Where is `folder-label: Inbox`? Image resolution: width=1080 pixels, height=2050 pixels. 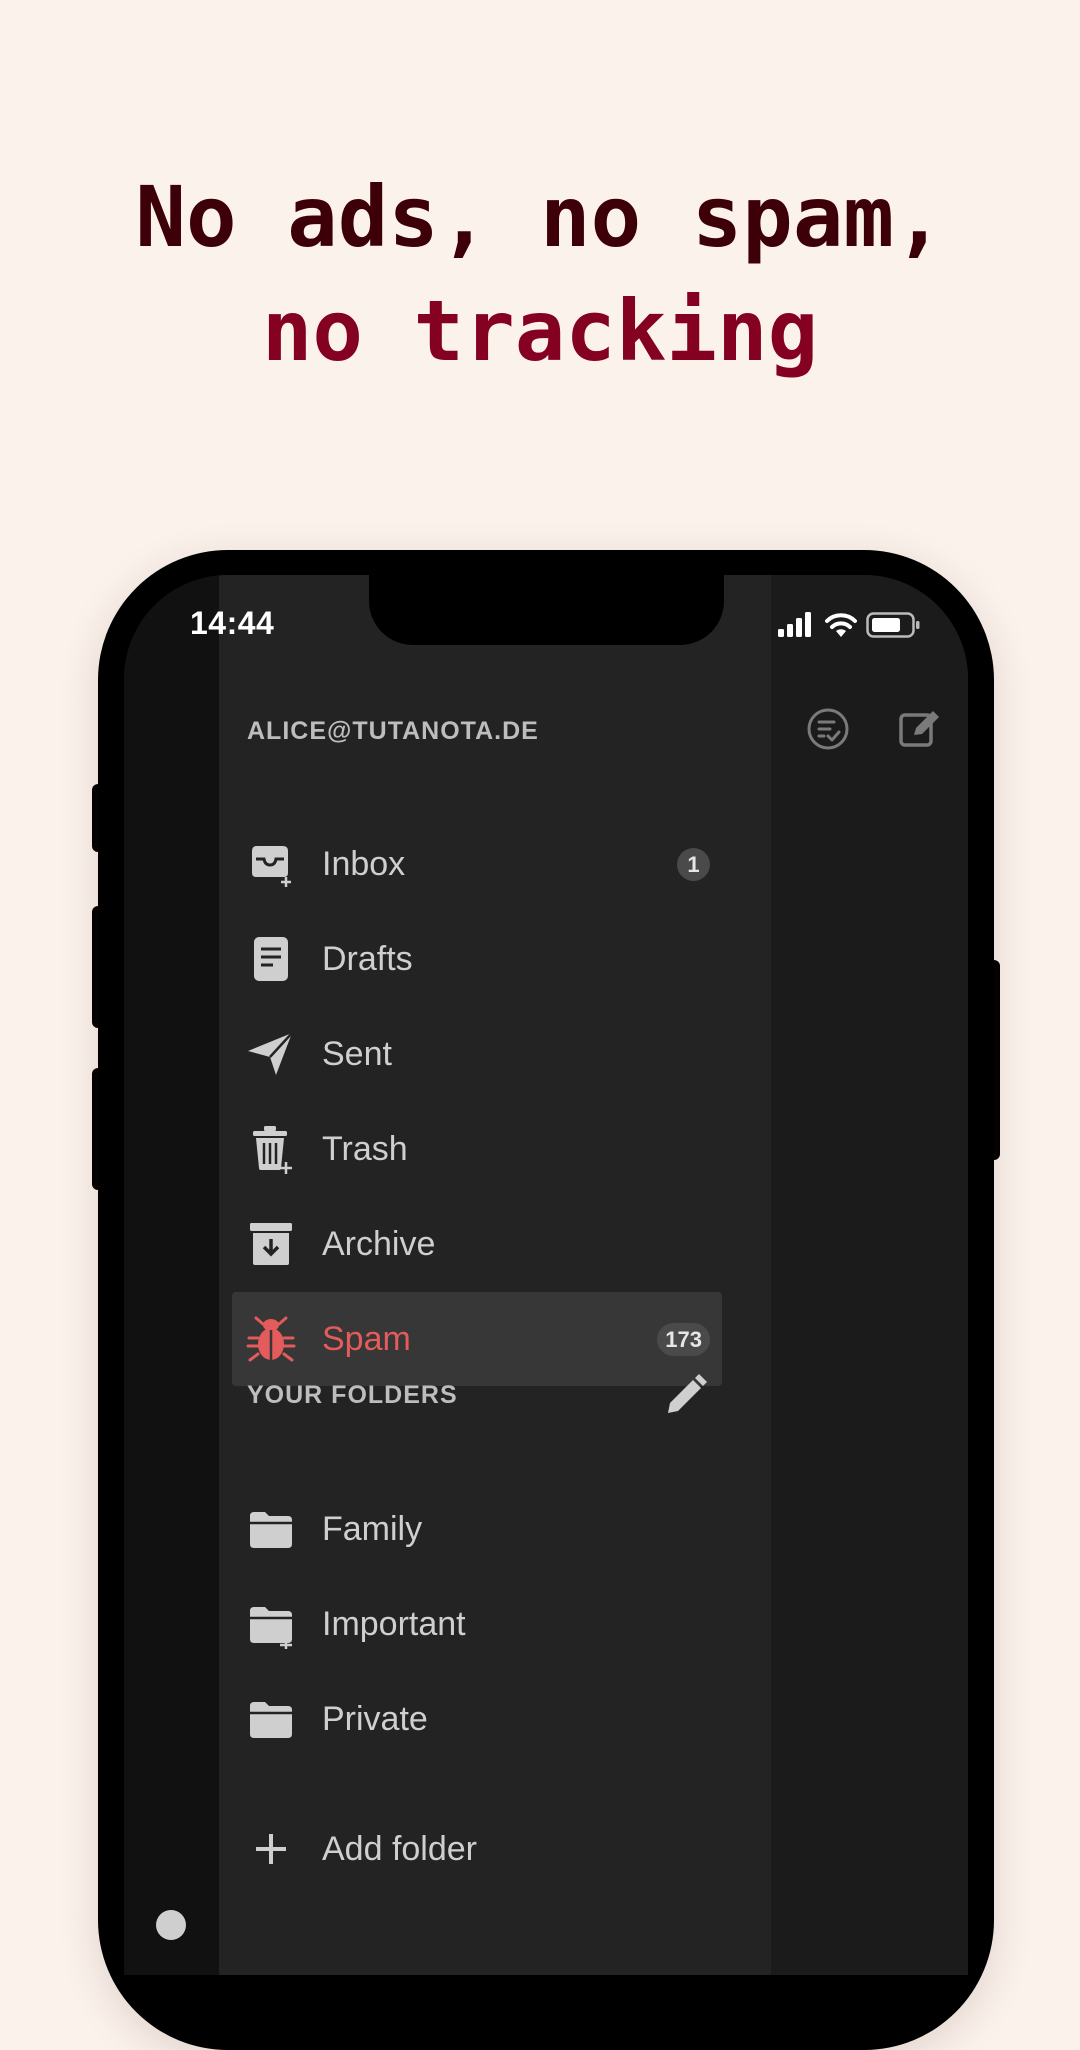 folder-label: Inbox is located at coordinates (364, 864).